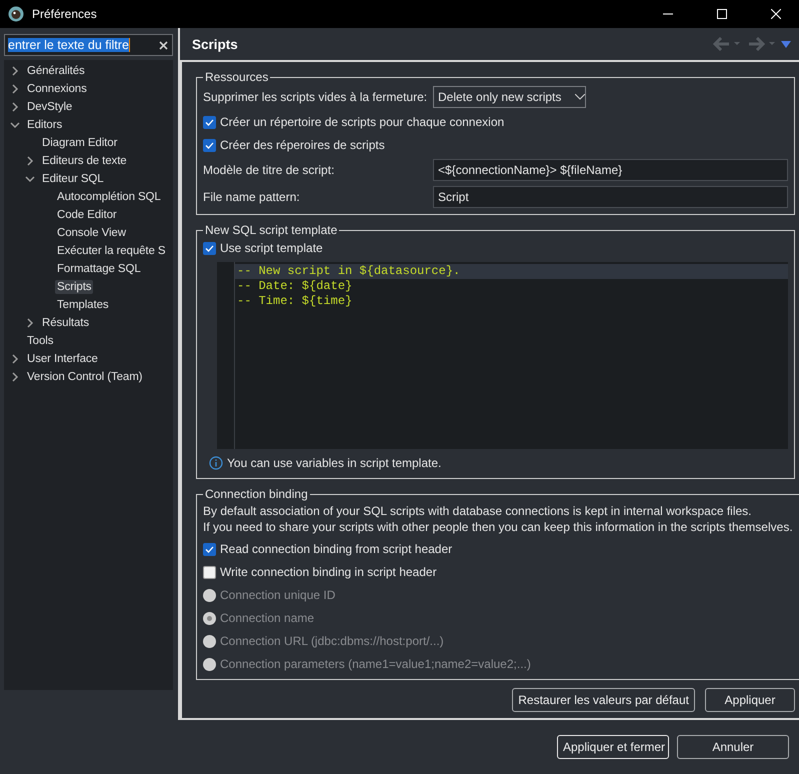  I want to click on description-text: By default association of your SQL scripts with database connections is kept in internal workspace files., so click(478, 511).